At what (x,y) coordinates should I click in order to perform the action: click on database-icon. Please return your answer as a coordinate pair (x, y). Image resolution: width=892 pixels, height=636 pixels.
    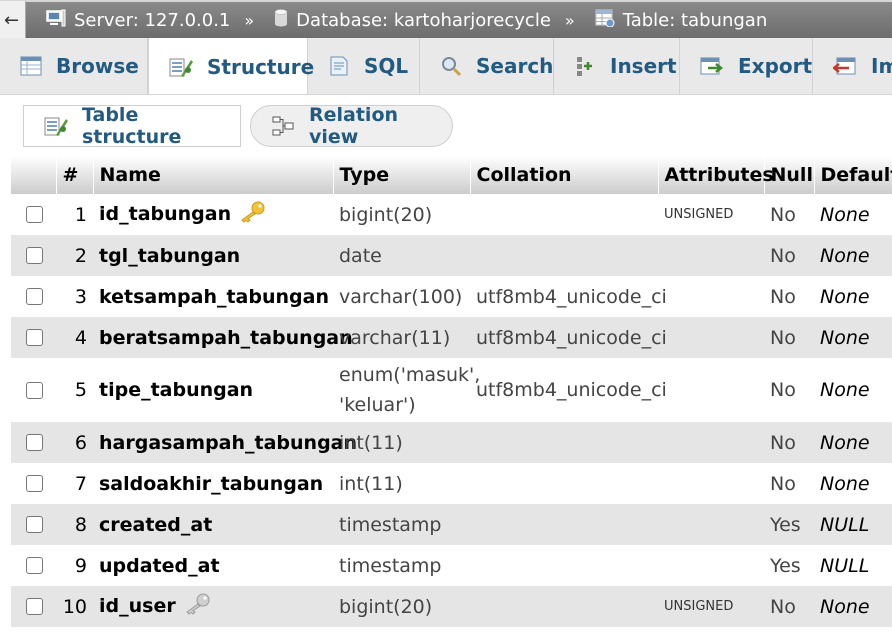
    Looking at the image, I should click on (281, 20).